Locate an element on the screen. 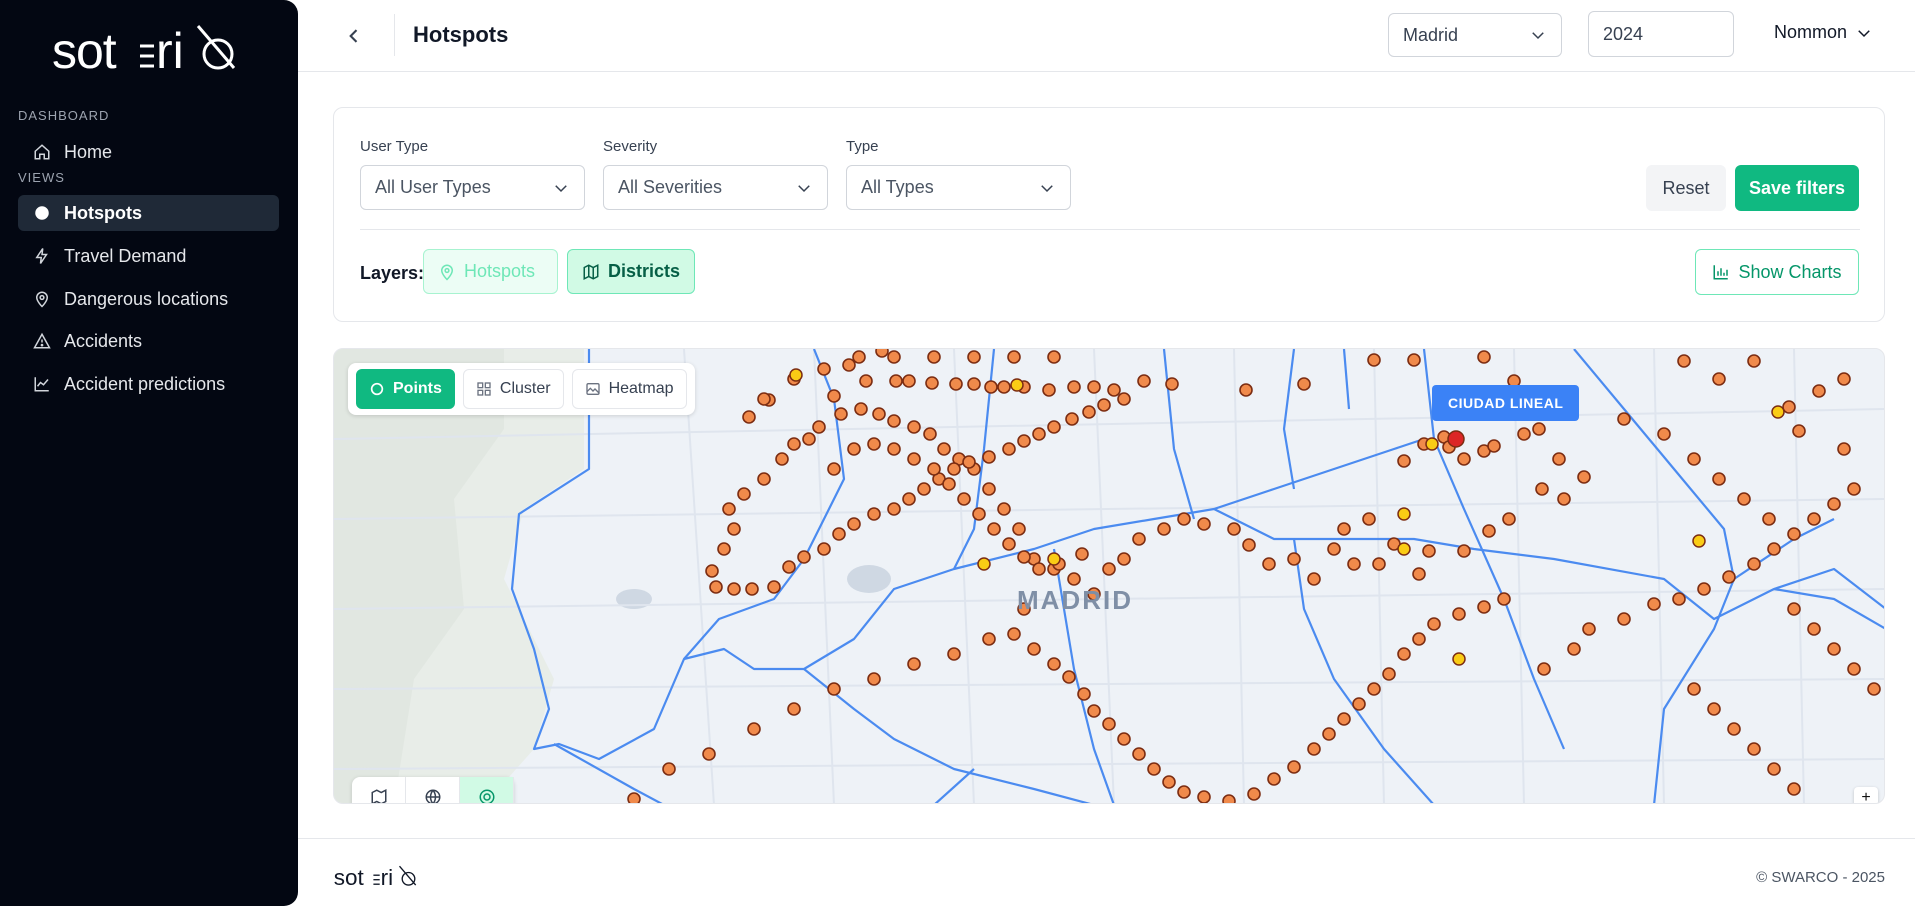 The width and height of the screenshot is (1915, 906). basemap-map-button is located at coordinates (379, 790).